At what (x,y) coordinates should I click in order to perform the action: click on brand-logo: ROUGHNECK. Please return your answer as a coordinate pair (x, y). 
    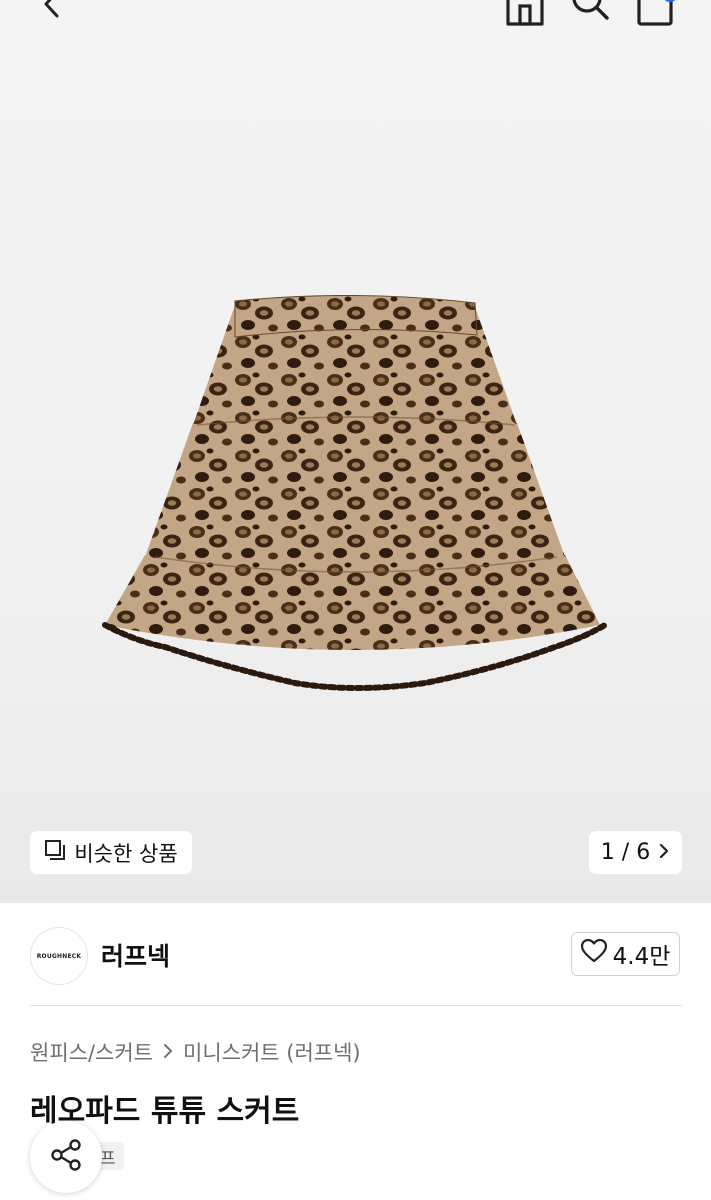
    Looking at the image, I should click on (59, 956).